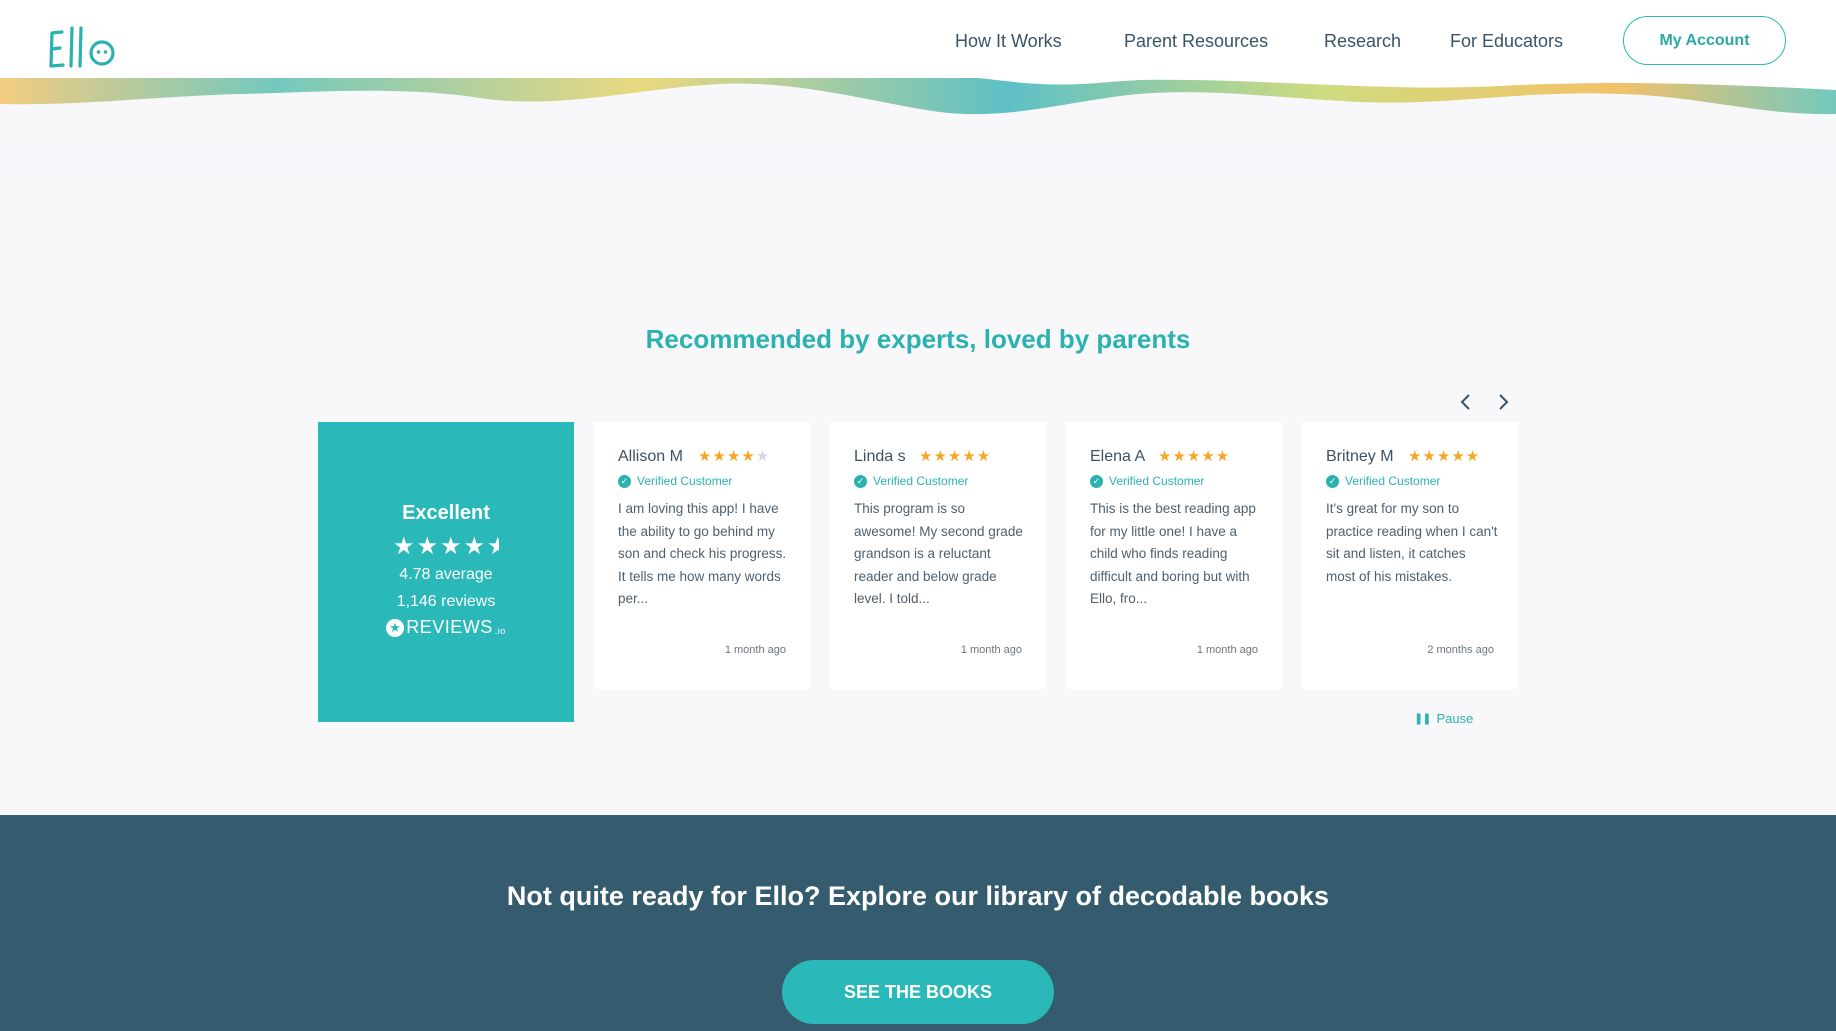 The width and height of the screenshot is (1836, 1031). I want to click on nav-research: Research, so click(1362, 41).